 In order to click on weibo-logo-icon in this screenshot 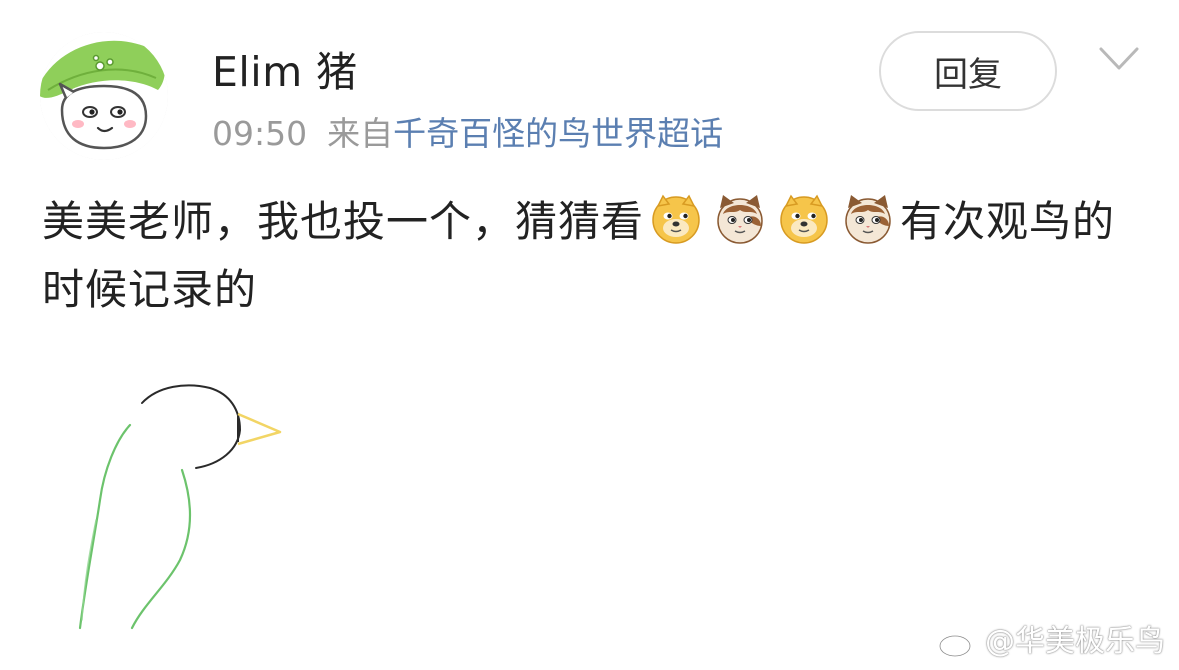, I will do `click(959, 643)`.